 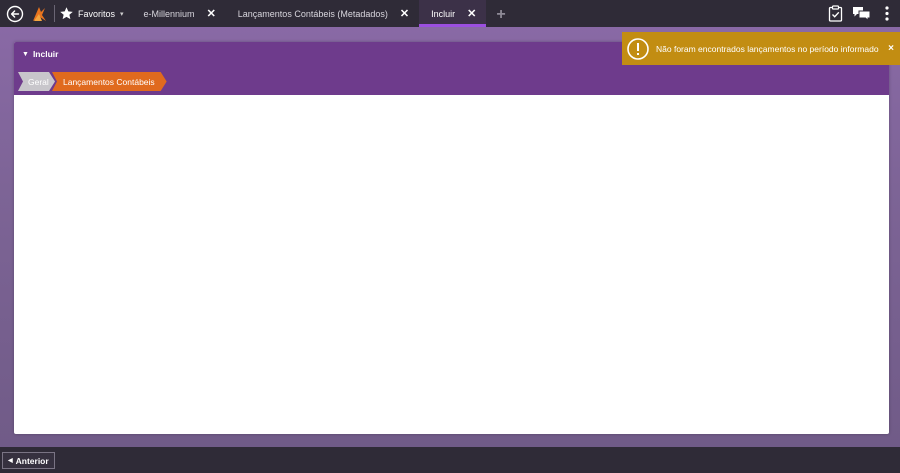 I want to click on tab-e-millennium: e-Millennium ✕, so click(x=179, y=13).